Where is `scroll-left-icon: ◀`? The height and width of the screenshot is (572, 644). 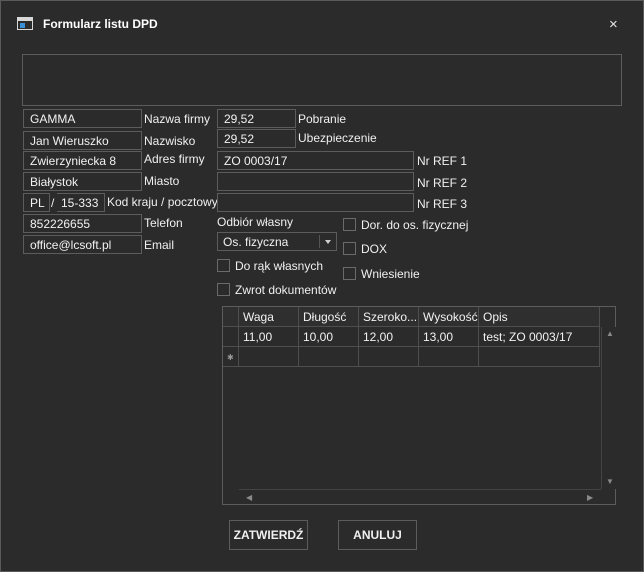
scroll-left-icon: ◀ is located at coordinates (249, 497).